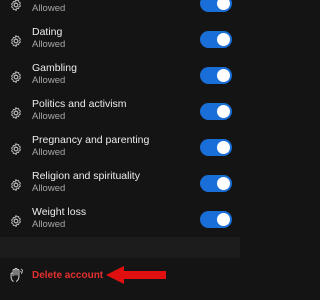  Describe the element at coordinates (120, 12) in the screenshot. I see `setting-row: Allowed` at that location.